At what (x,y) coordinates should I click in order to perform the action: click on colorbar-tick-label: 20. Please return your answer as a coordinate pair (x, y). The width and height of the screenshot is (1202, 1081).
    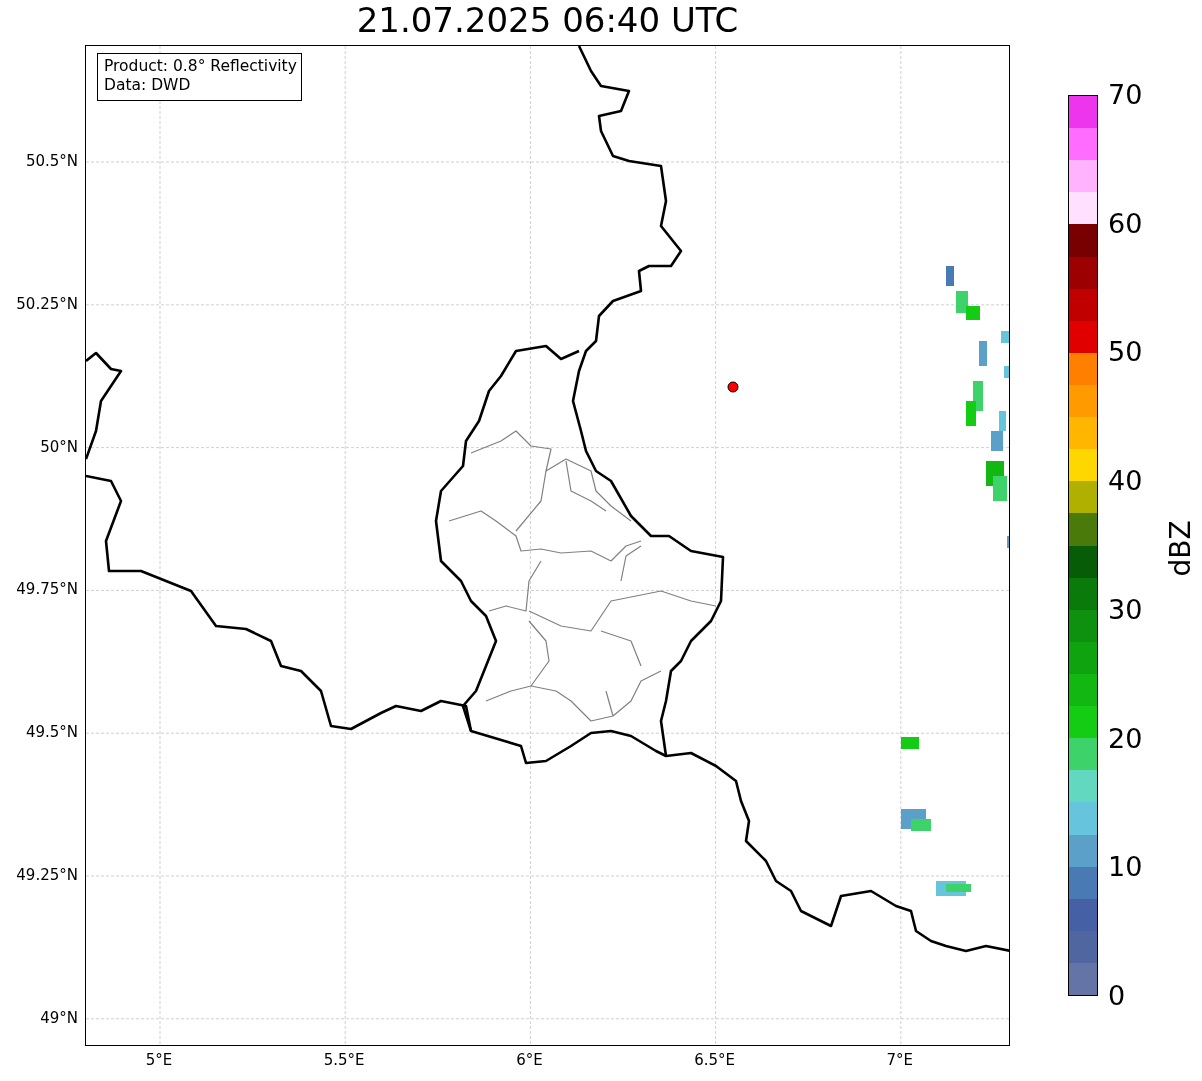
    Looking at the image, I should click on (1125, 738).